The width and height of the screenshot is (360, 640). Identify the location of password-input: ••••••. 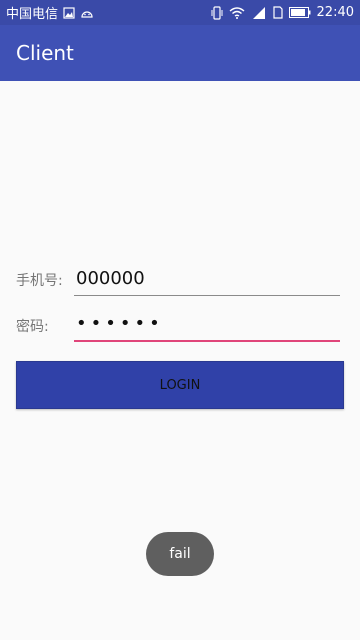
(207, 322).